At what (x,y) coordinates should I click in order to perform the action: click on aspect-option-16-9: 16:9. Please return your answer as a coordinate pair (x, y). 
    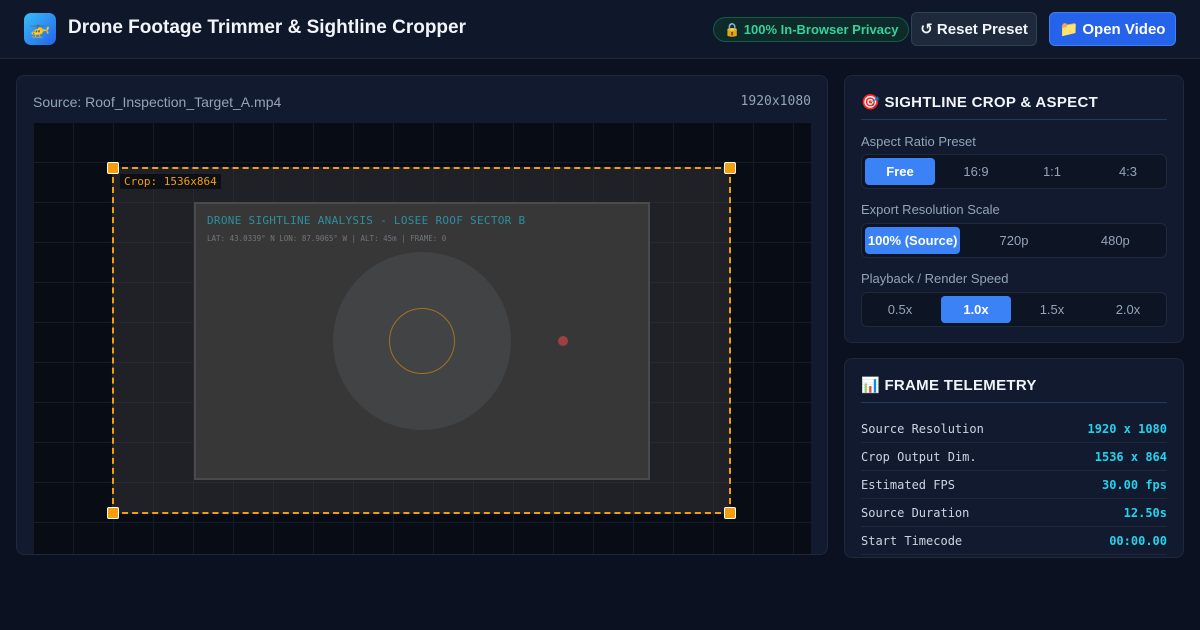
    Looking at the image, I should click on (976, 171).